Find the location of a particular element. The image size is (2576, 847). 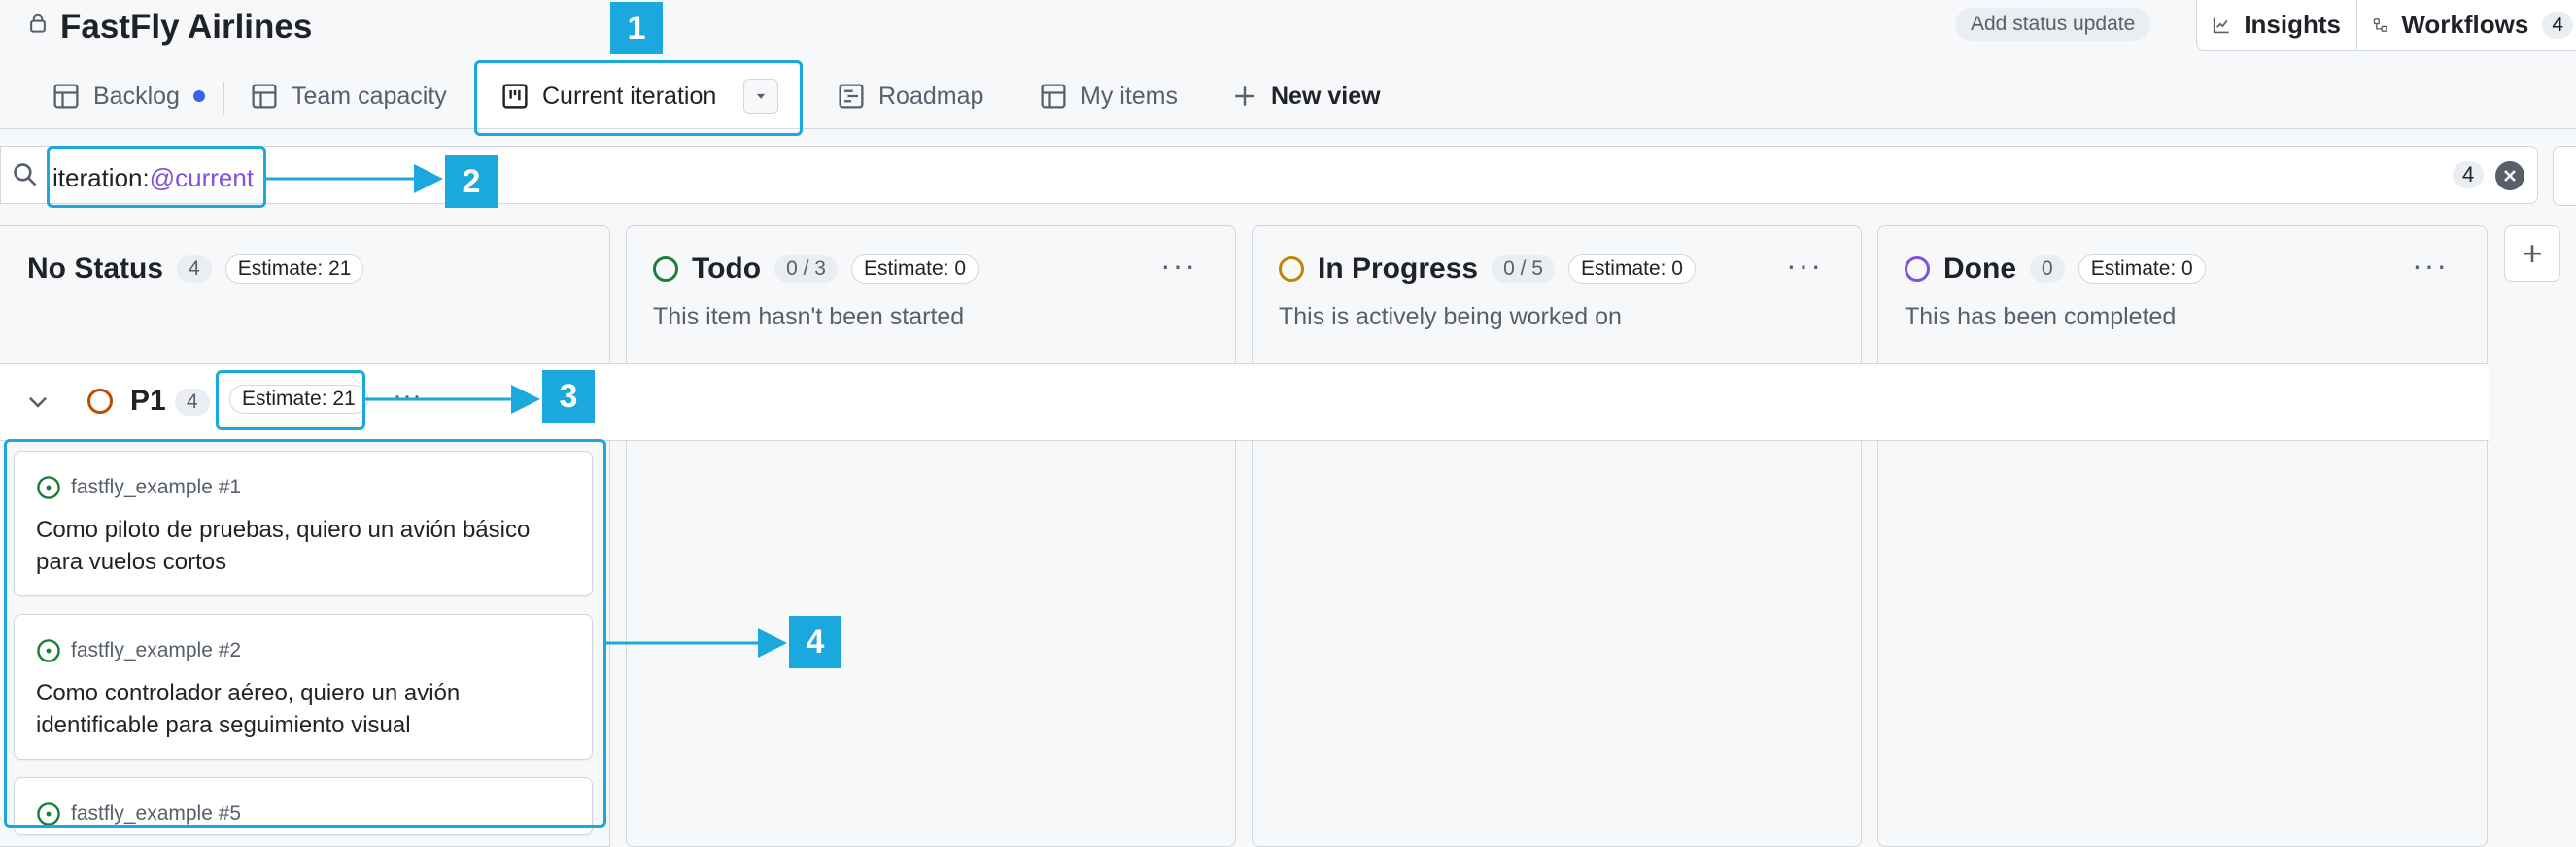

annotation-arrows is located at coordinates (526, 411).